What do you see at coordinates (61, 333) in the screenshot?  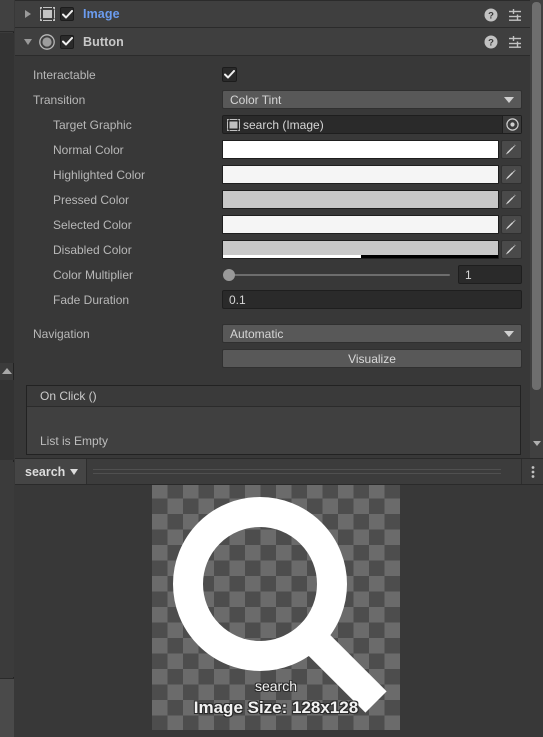 I see `label-navigation: Navigation` at bounding box center [61, 333].